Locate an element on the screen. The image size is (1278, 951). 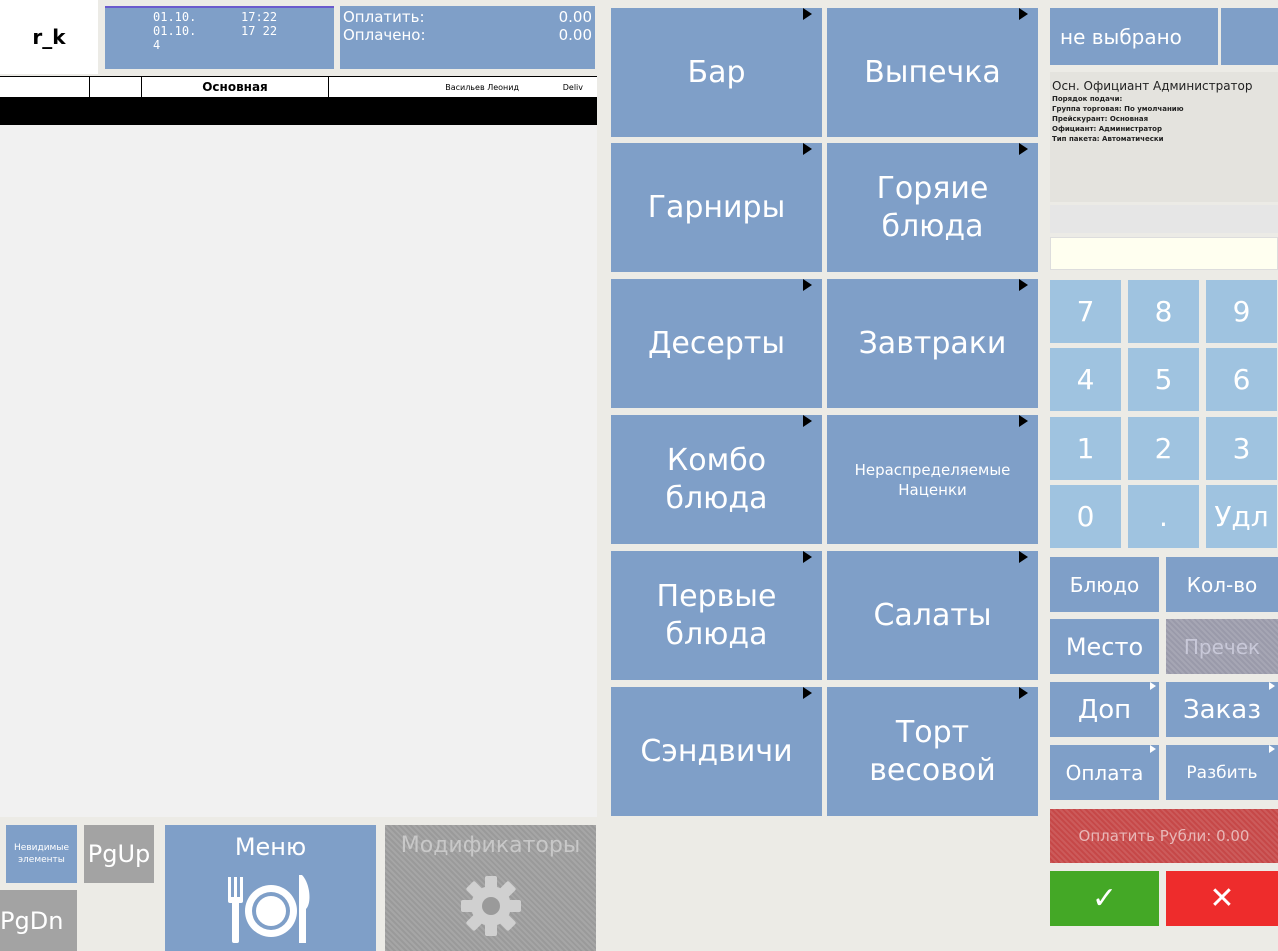
confirm-button: ✓ is located at coordinates (1104, 898).